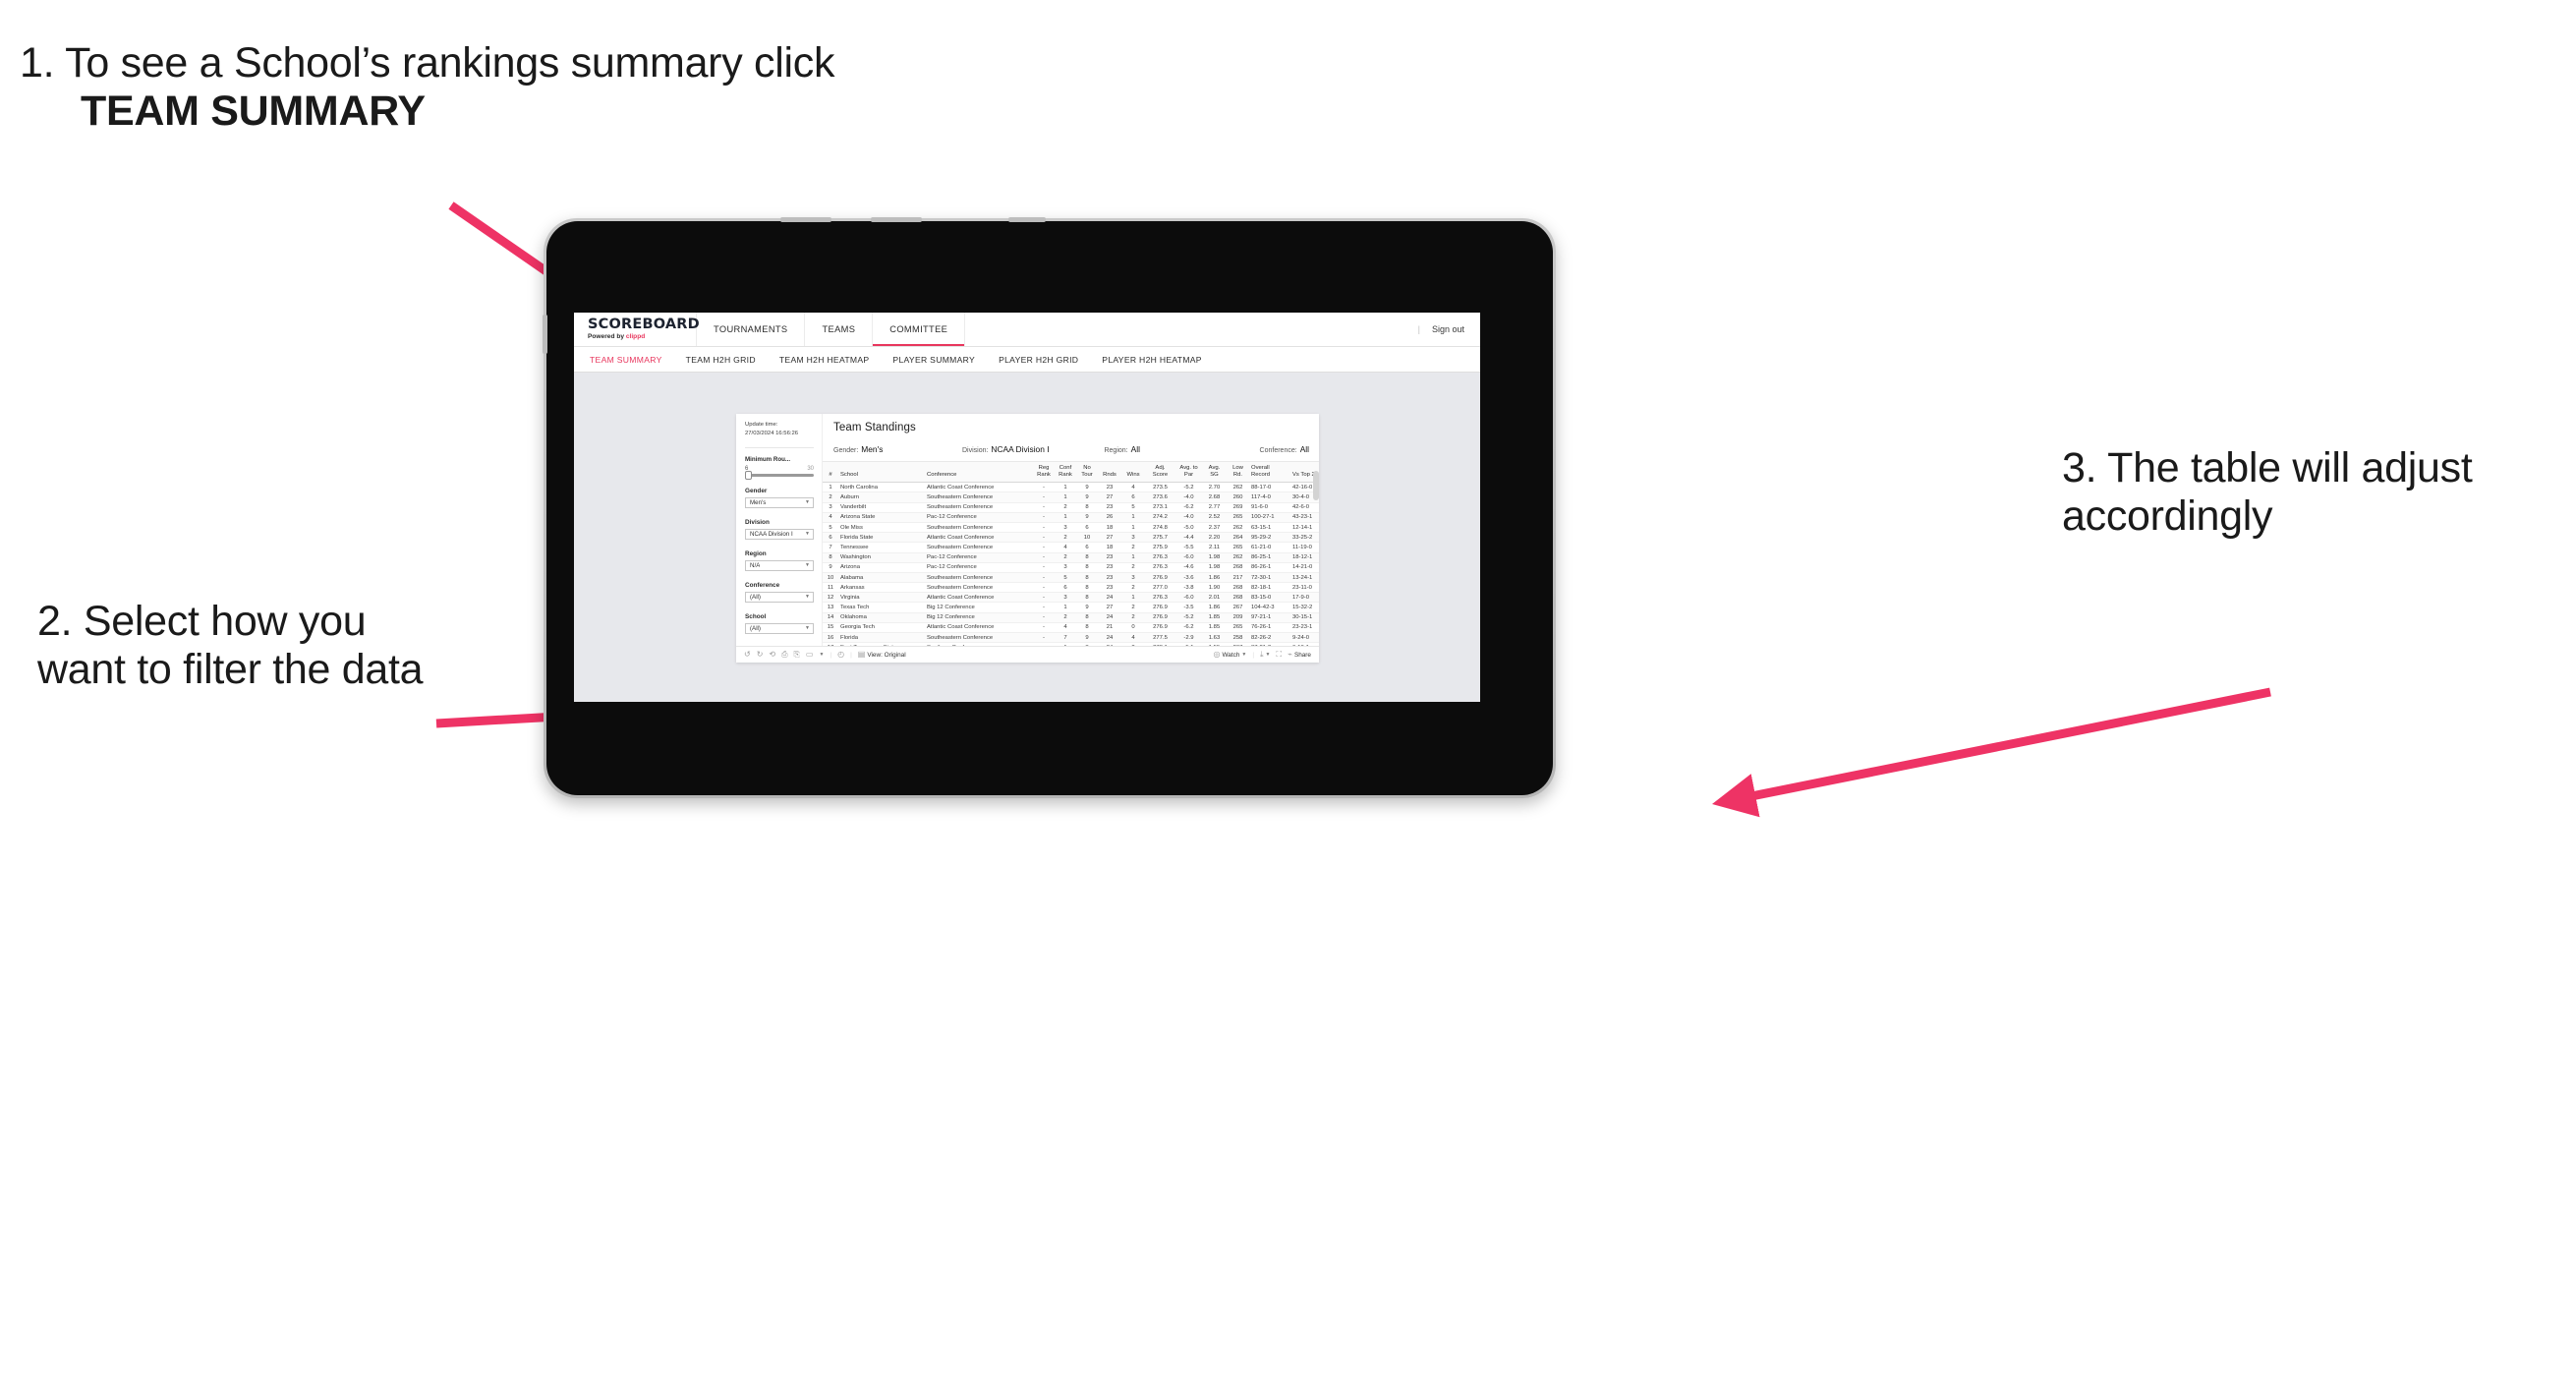 Image resolution: width=2576 pixels, height=1386 pixels. What do you see at coordinates (1217, 654) in the screenshot?
I see `watch-icon: ◎` at bounding box center [1217, 654].